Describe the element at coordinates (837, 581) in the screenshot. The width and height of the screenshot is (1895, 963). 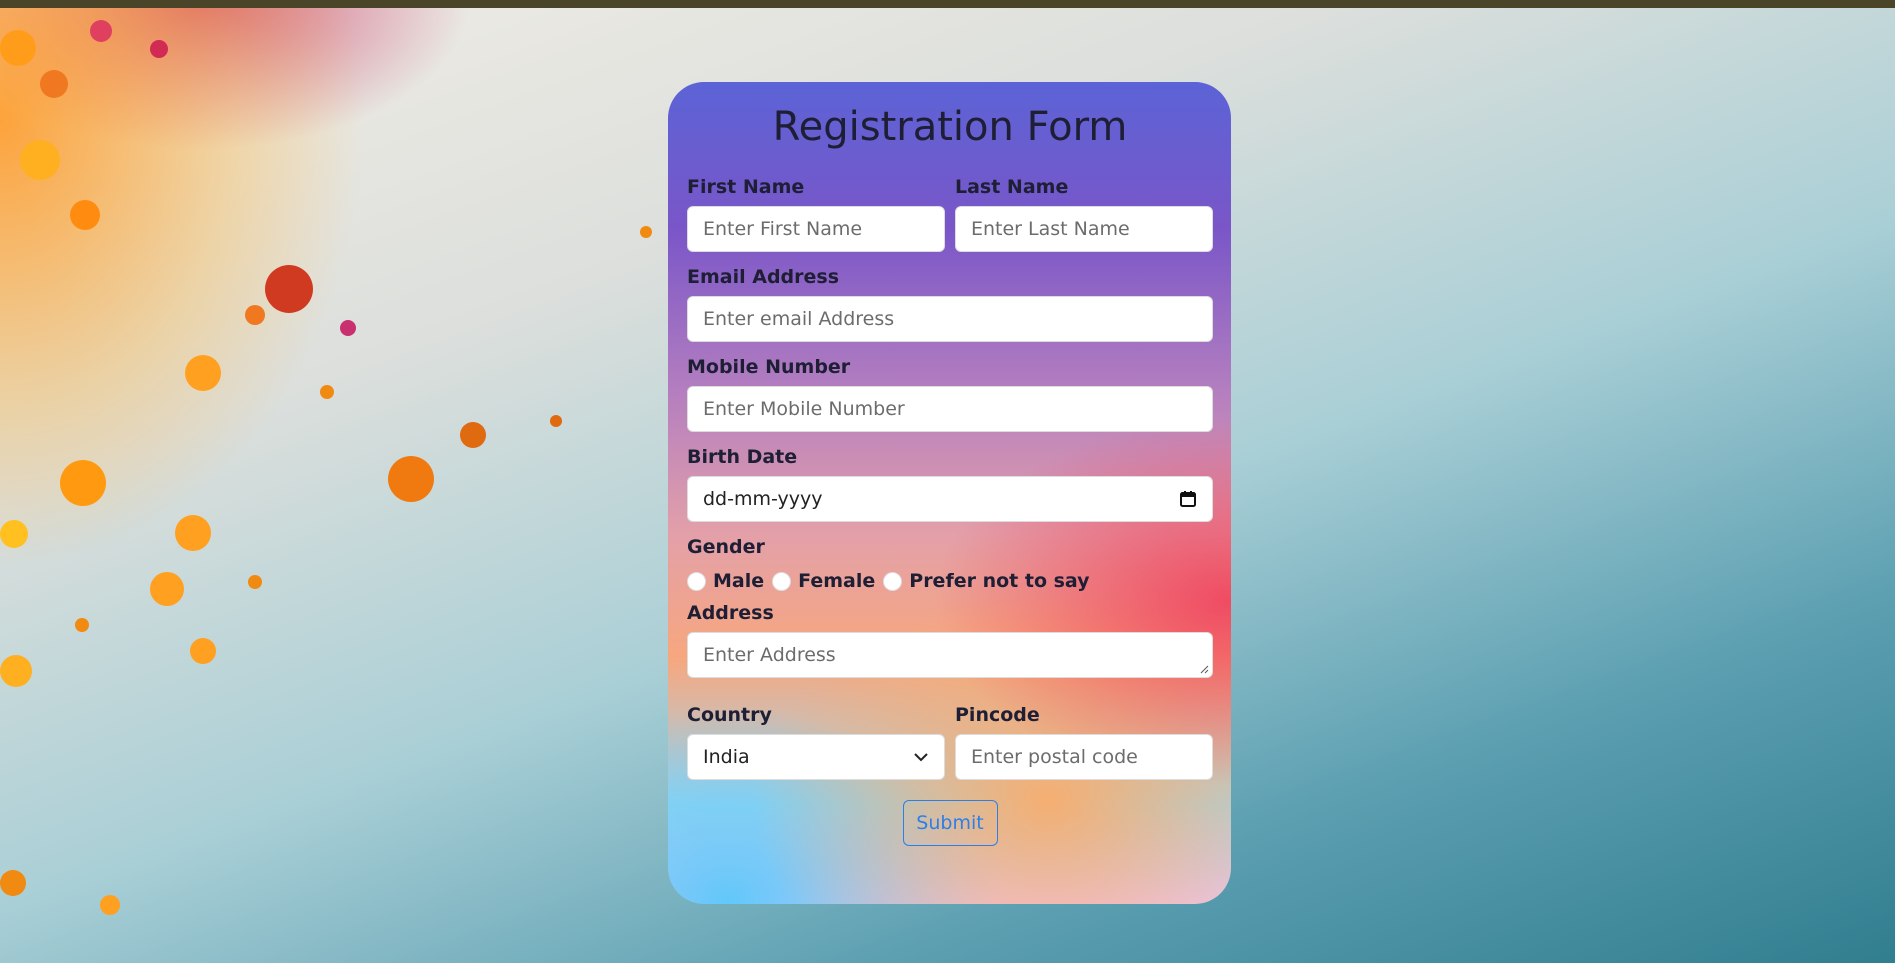
I see `gender-option-label: Female` at that location.